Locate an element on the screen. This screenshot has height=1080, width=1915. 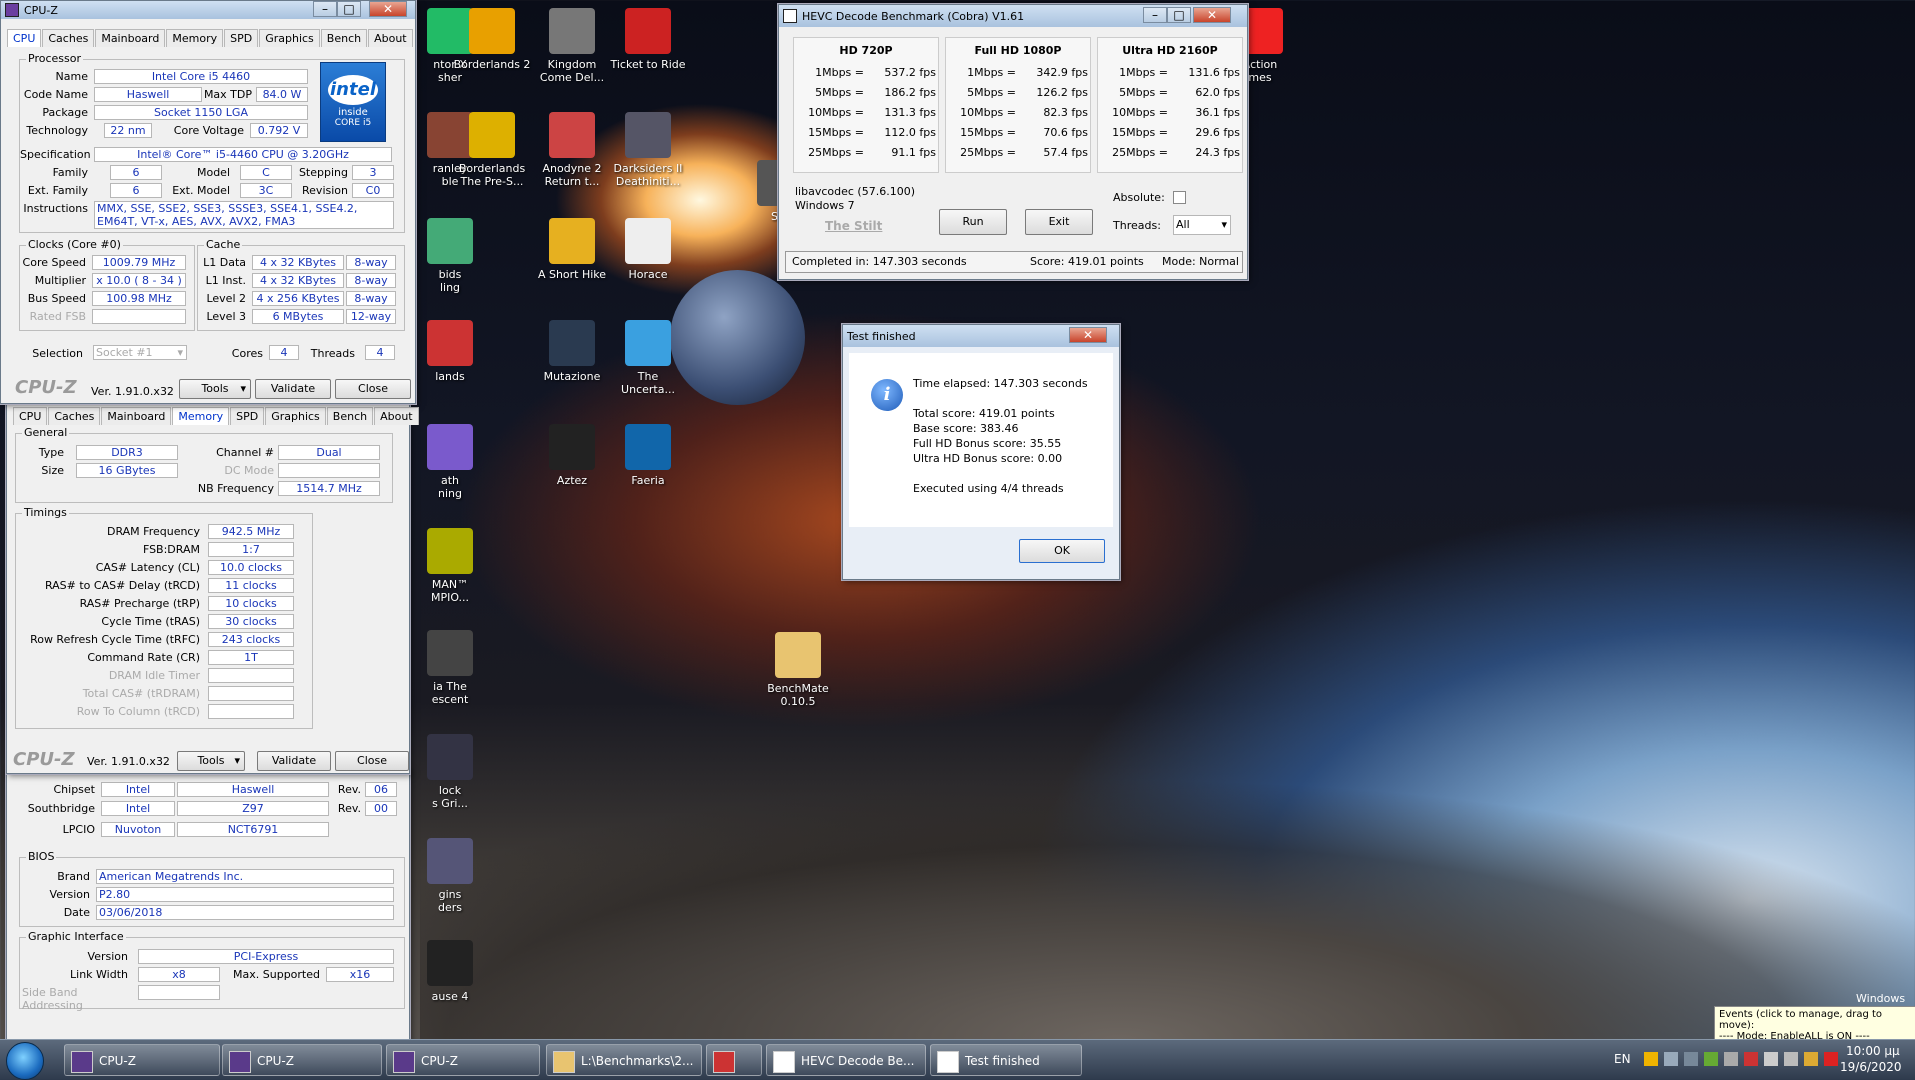
warning-icon is located at coordinates (1651, 1059).